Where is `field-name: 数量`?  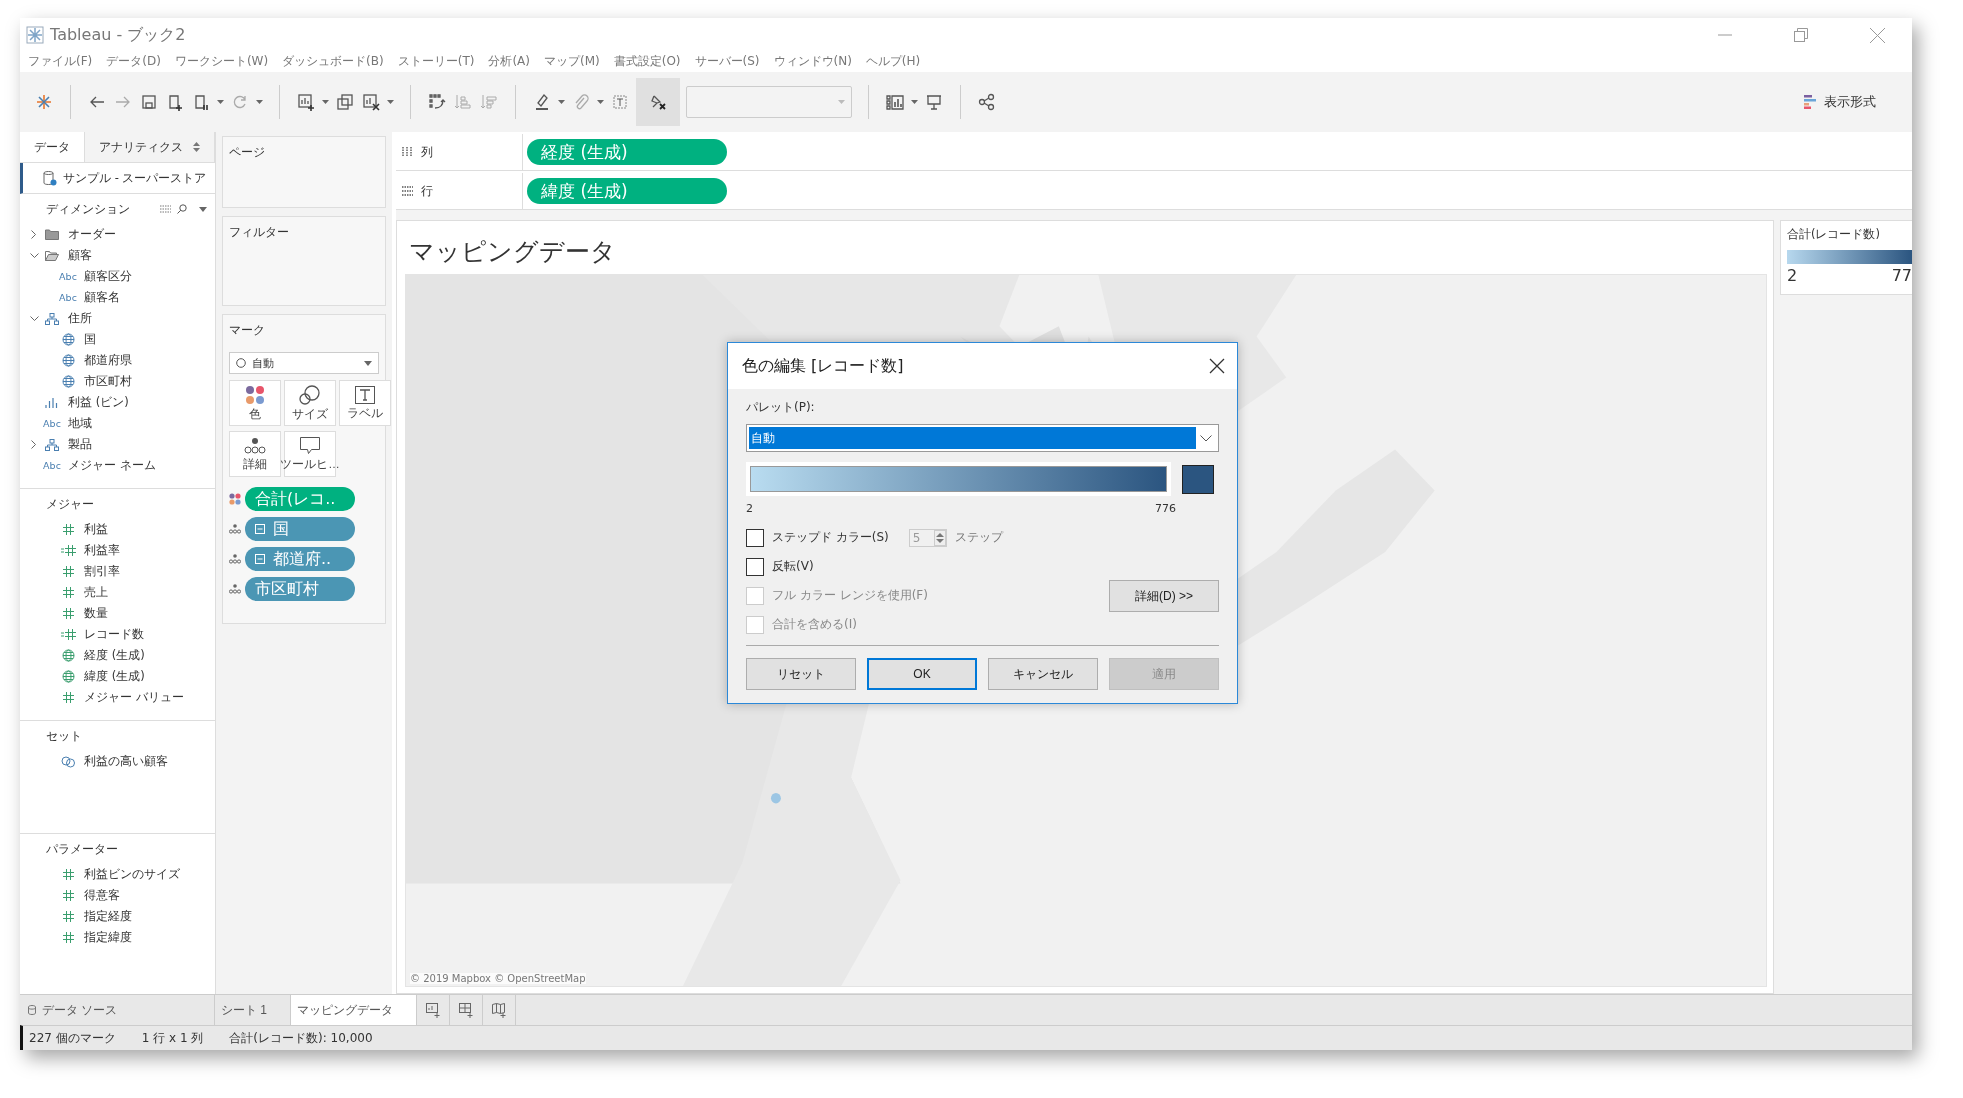 field-name: 数量 is located at coordinates (96, 613).